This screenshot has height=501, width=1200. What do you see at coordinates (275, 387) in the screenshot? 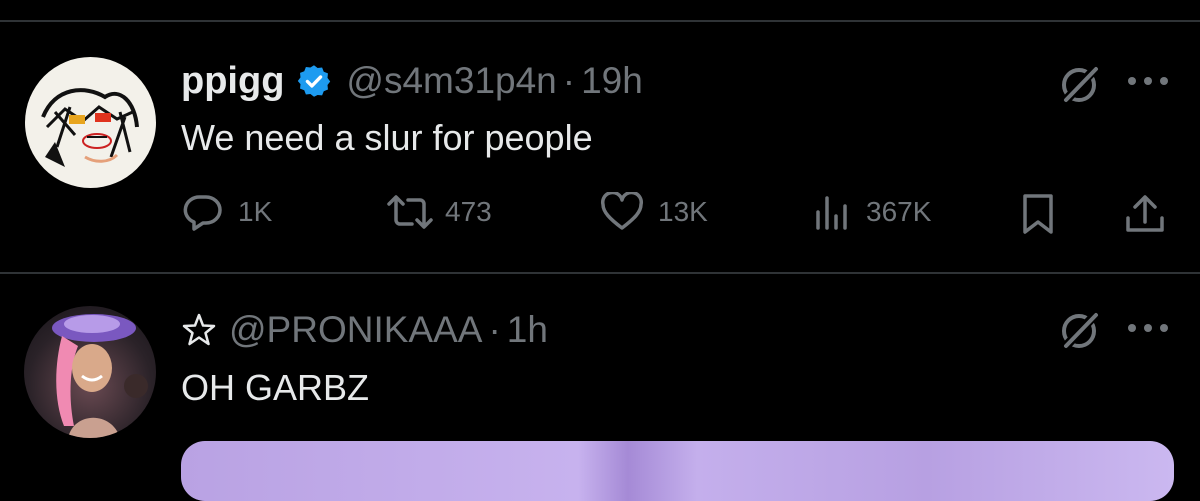
I see `tweet-text: OH GARBZ` at bounding box center [275, 387].